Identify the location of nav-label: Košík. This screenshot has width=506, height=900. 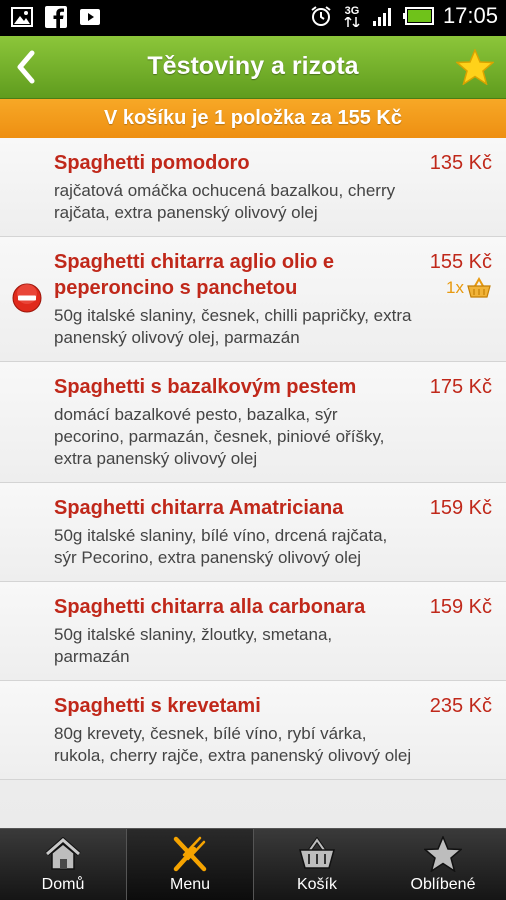
(316, 884).